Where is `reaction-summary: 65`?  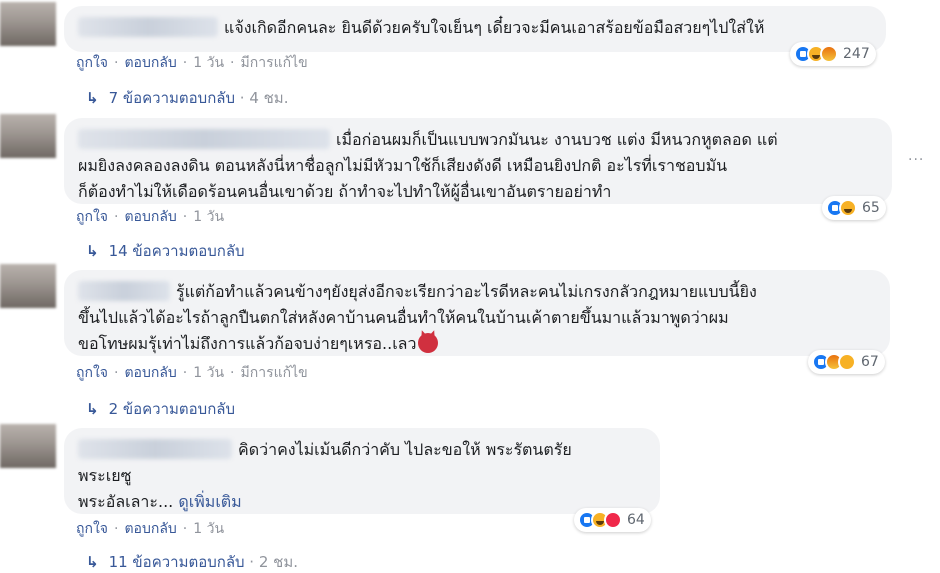 reaction-summary: 65 is located at coordinates (854, 208).